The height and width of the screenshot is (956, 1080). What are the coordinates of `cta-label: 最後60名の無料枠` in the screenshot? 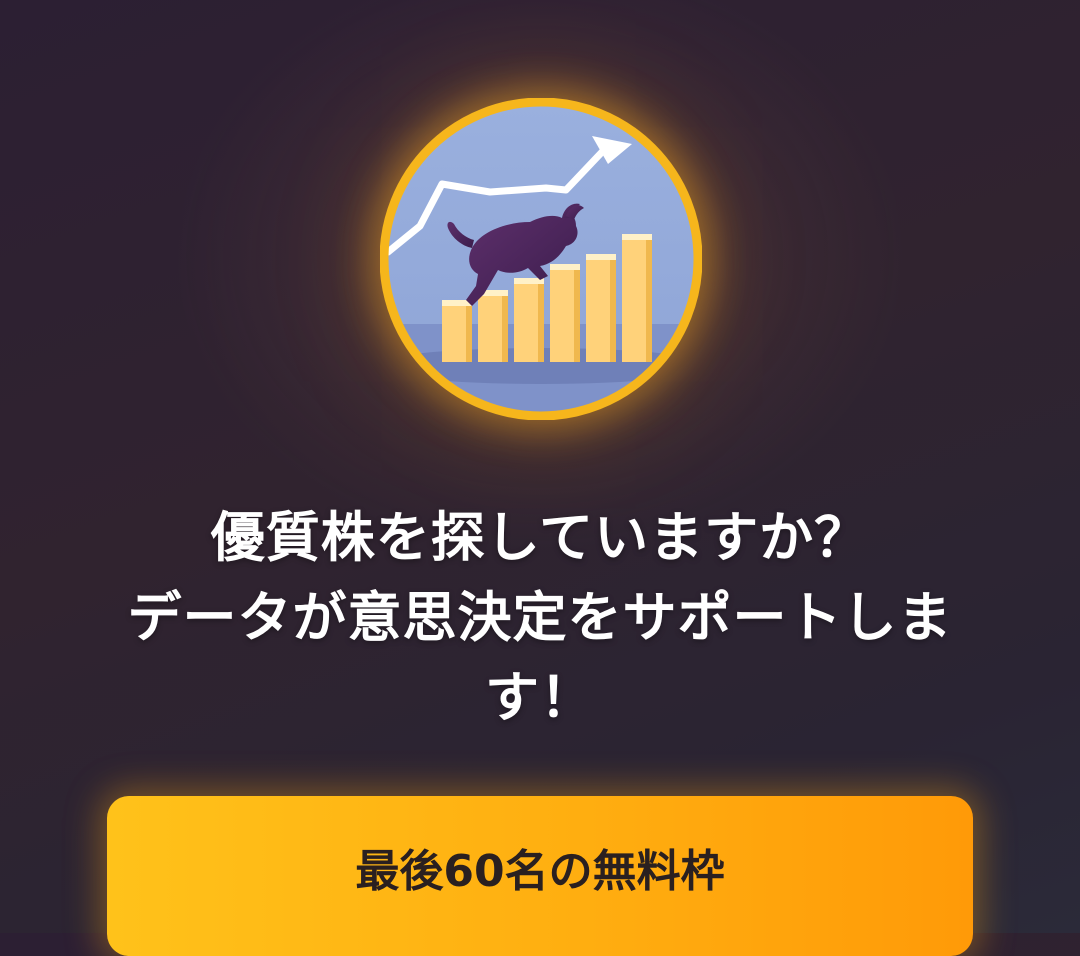 It's located at (540, 871).